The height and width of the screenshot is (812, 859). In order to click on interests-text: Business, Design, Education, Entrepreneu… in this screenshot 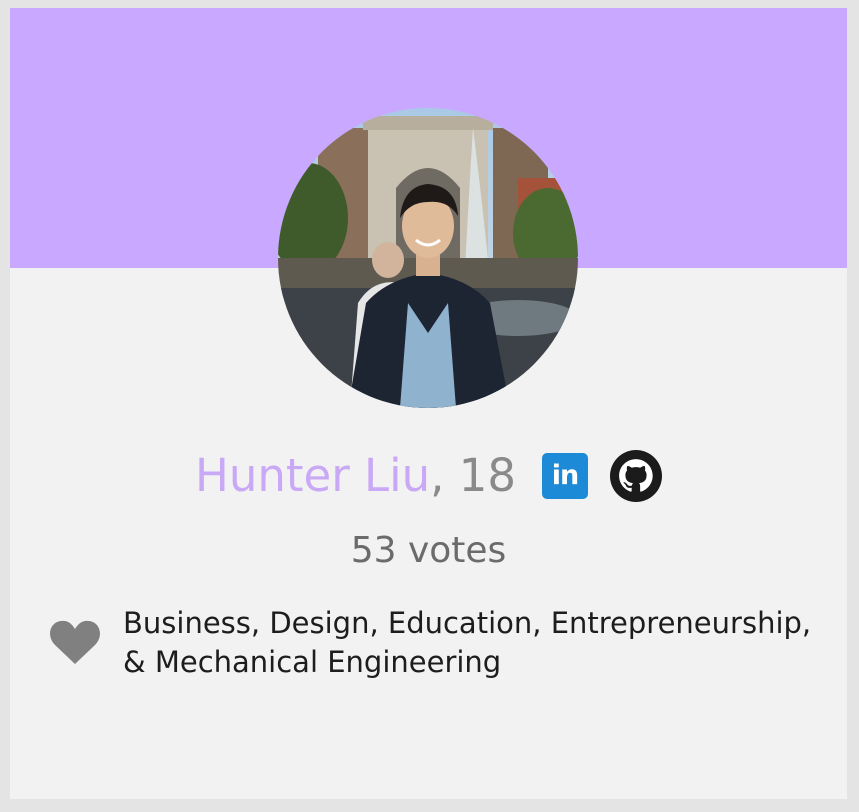, I will do `click(473, 643)`.